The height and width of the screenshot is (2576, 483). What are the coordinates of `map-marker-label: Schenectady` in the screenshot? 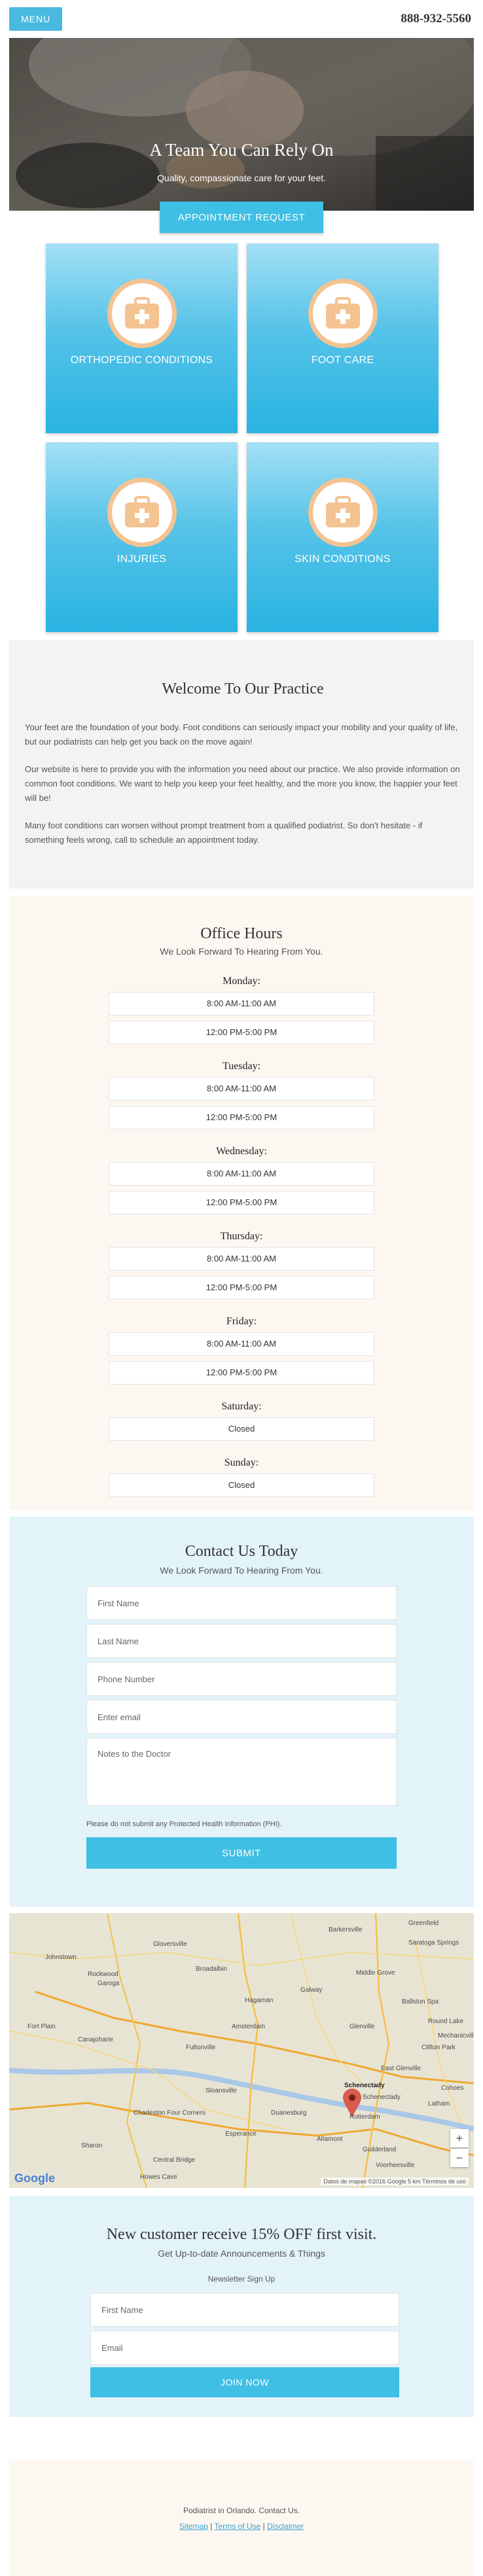 It's located at (364, 2085).